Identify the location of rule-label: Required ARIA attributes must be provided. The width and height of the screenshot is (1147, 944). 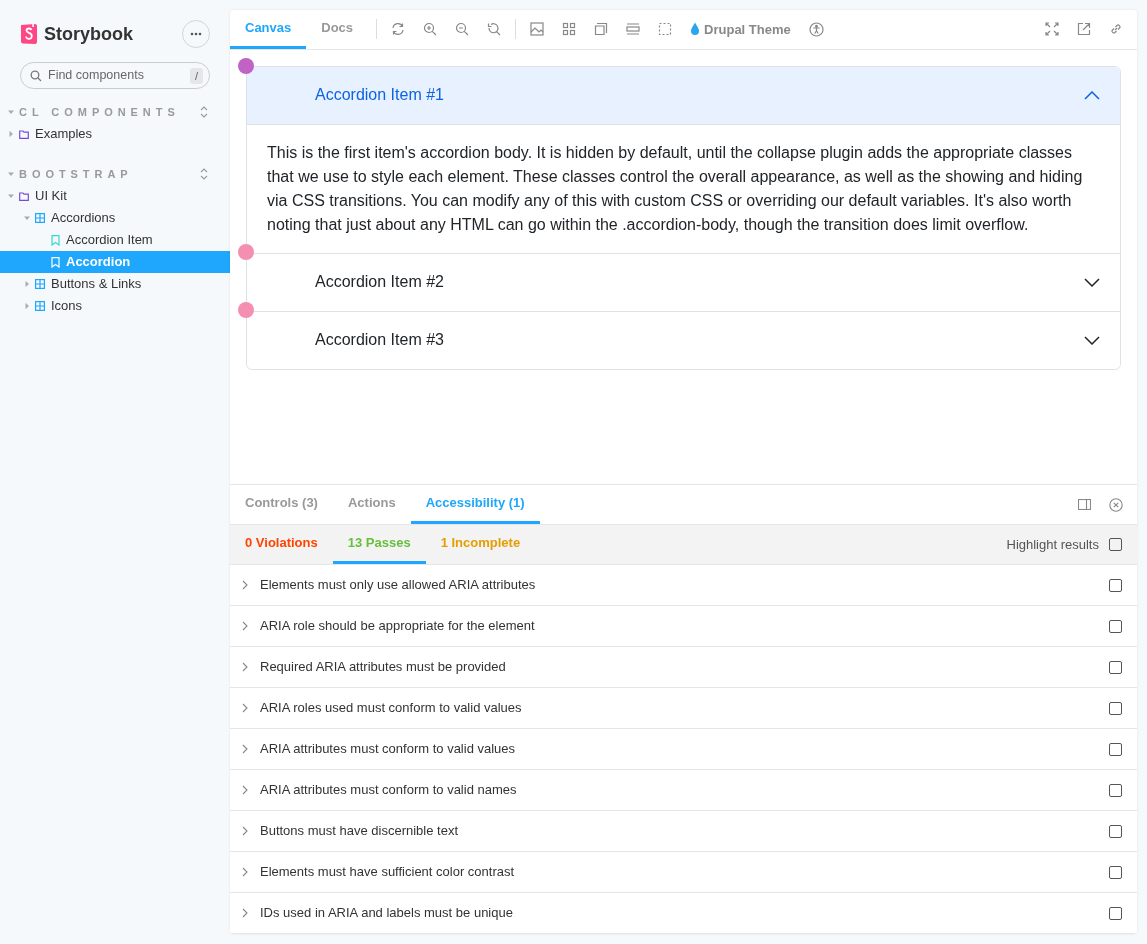
(383, 667).